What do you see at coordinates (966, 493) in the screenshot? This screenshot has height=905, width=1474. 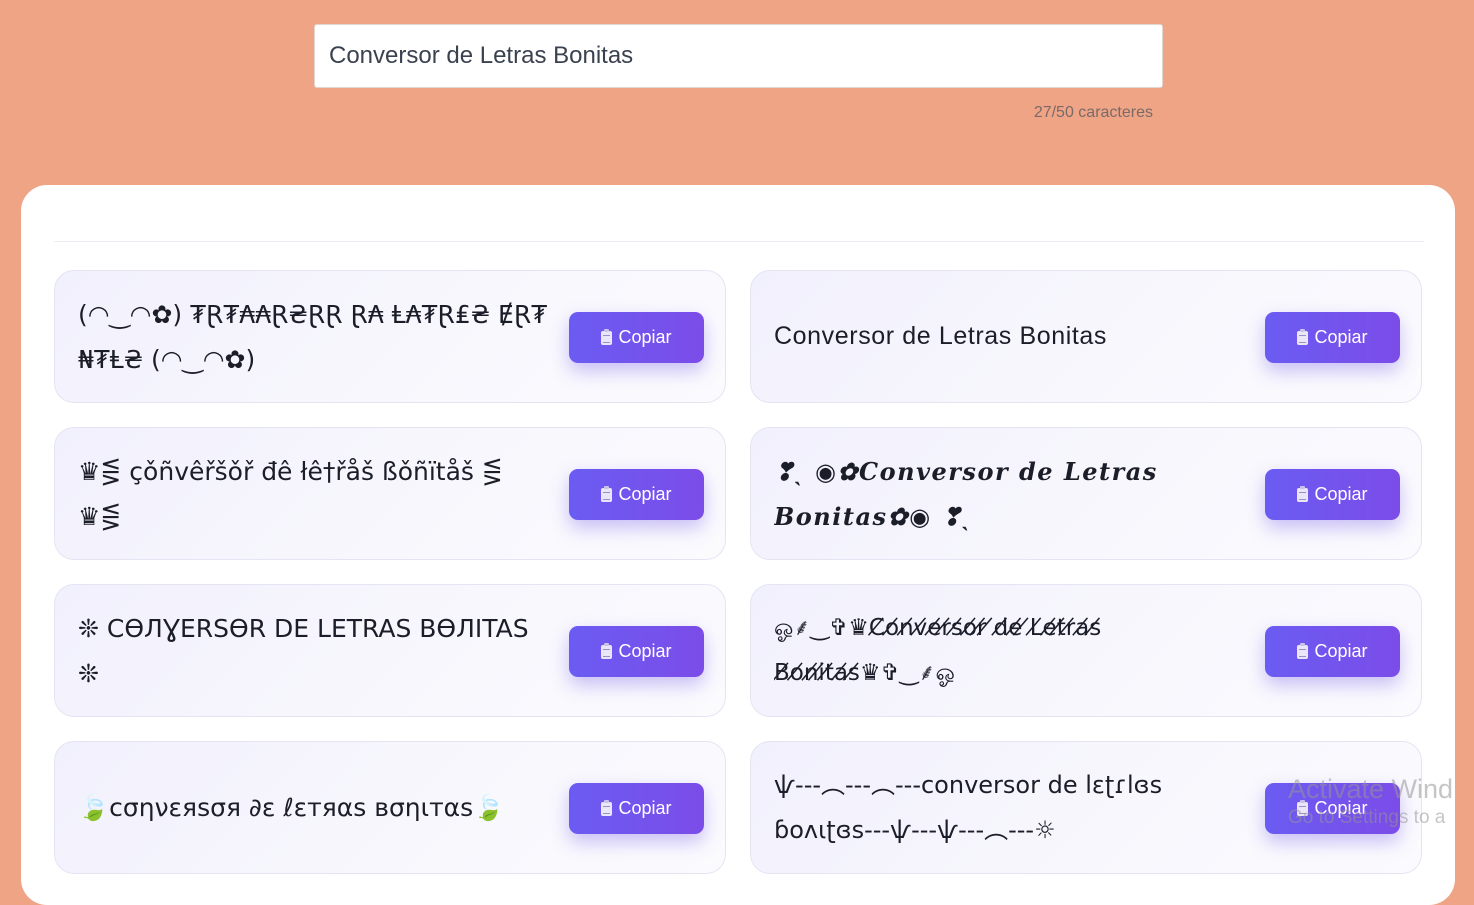 I see `styled-text-4: ❣ˎ ◉✿Conversor de Letras Bonitas✿◉ ❣ˎ` at bounding box center [966, 493].